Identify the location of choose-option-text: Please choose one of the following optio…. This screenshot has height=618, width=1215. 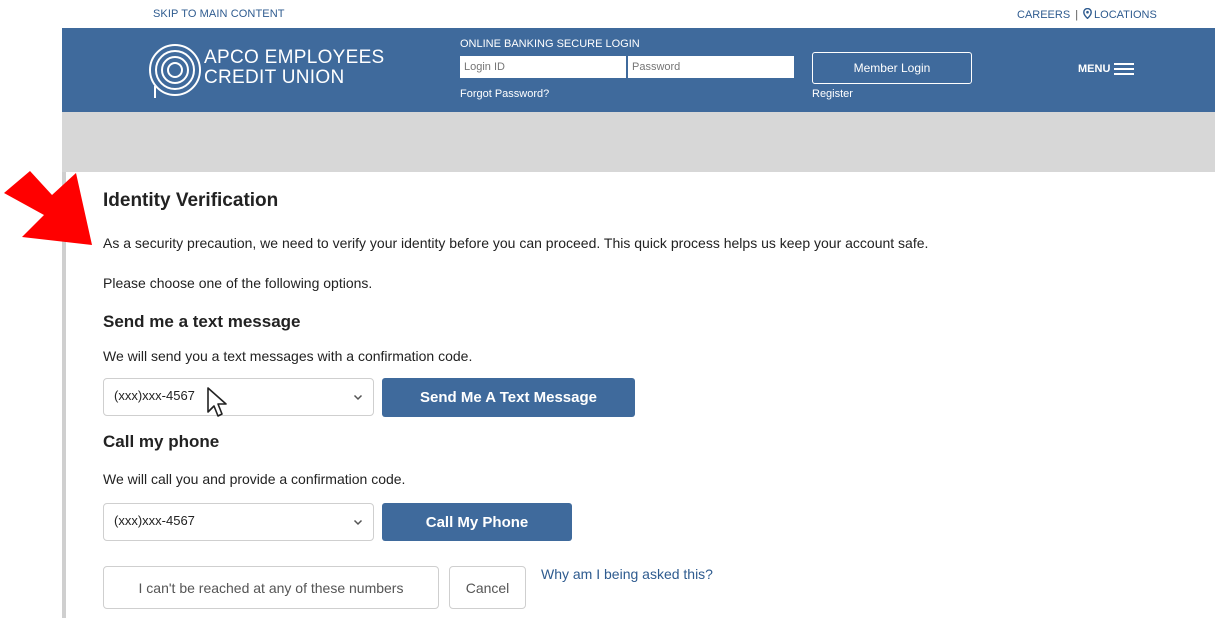
(238, 283).